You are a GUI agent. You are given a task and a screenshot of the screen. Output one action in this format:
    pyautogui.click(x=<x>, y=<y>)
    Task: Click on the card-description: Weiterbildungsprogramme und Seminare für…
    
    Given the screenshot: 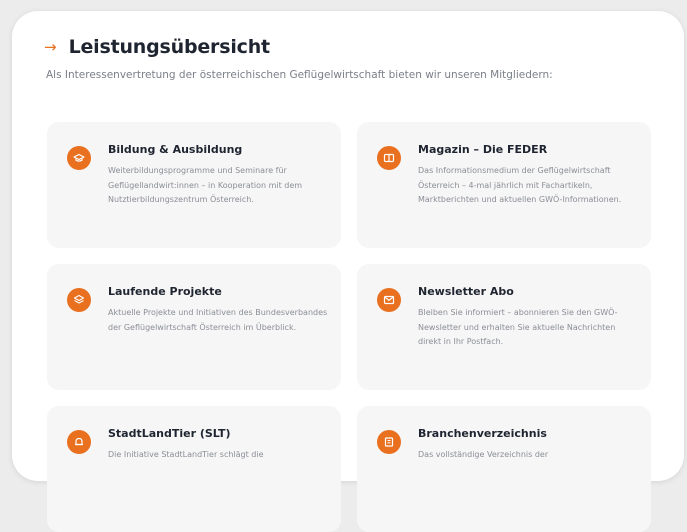 What is the action you would take?
    pyautogui.click(x=205, y=185)
    